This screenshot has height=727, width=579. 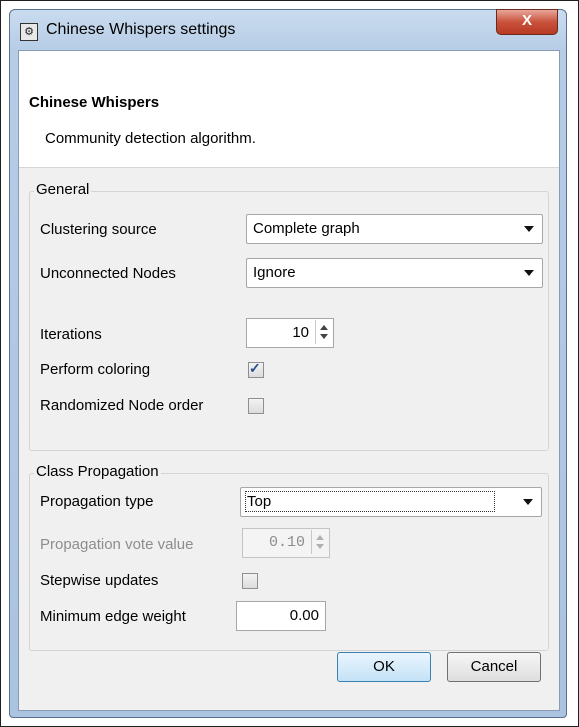 What do you see at coordinates (394, 229) in the screenshot?
I see `clustering-source-dropdown: Complete graph` at bounding box center [394, 229].